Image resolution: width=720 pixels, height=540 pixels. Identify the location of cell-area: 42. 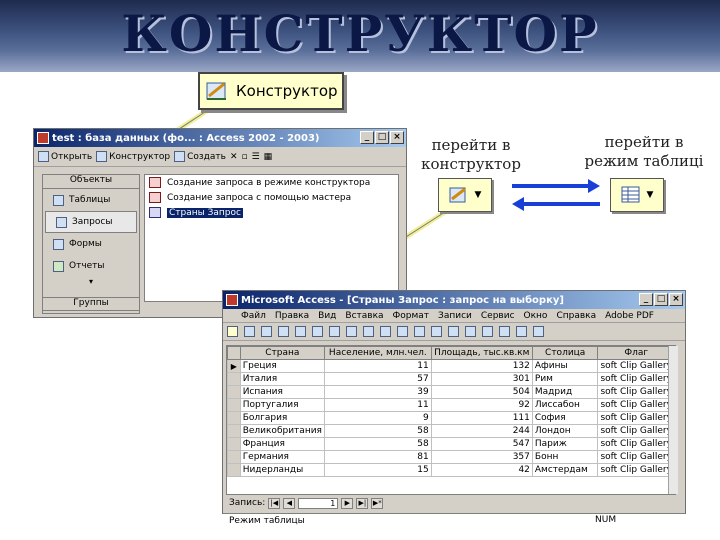
(481, 470).